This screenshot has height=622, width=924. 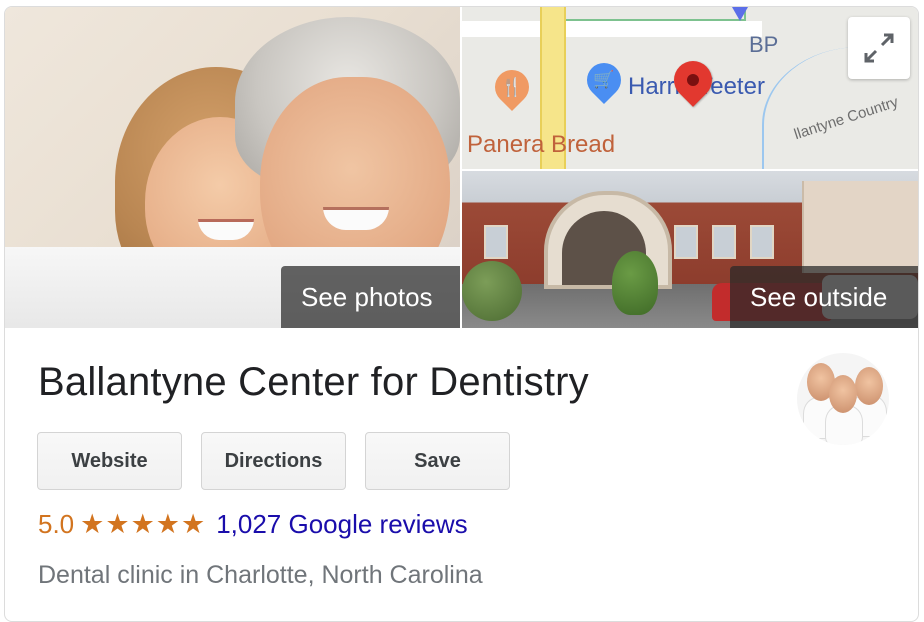 I want to click on save-button: Save, so click(x=437, y=461).